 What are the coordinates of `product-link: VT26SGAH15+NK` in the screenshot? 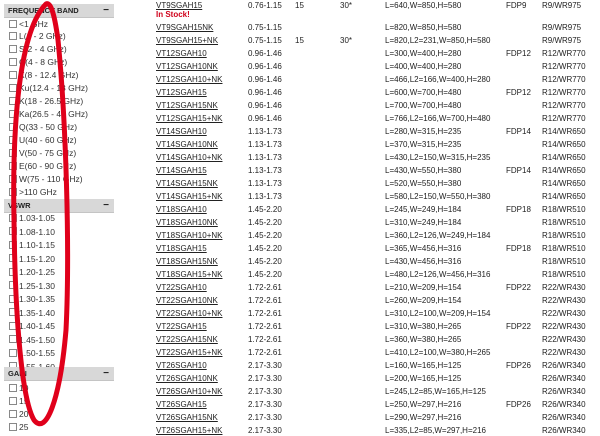 It's located at (189, 430).